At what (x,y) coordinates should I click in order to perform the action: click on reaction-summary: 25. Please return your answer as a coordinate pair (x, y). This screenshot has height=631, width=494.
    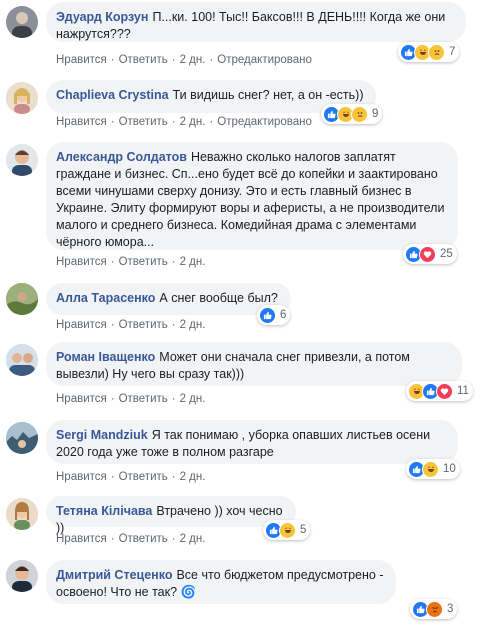
    Looking at the image, I should click on (430, 254).